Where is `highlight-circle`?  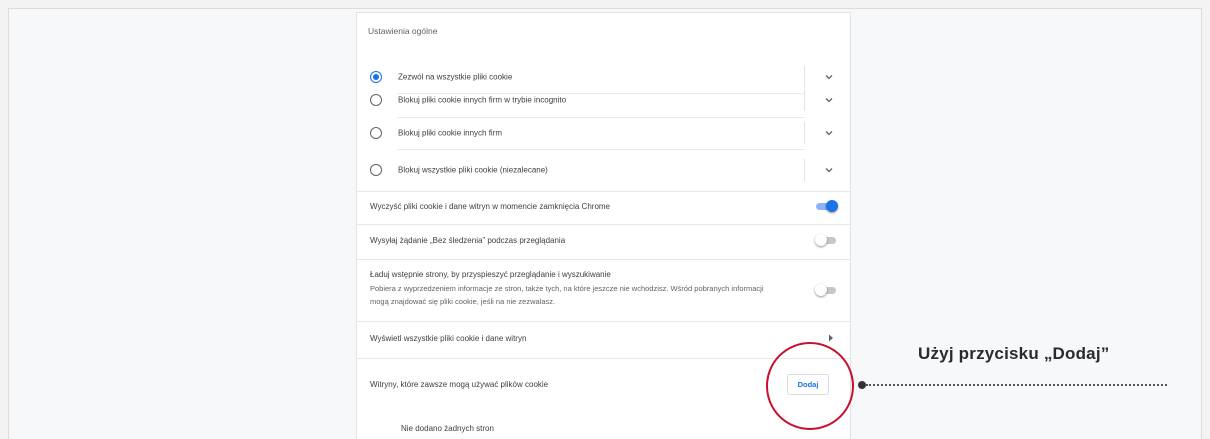 highlight-circle is located at coordinates (810, 386).